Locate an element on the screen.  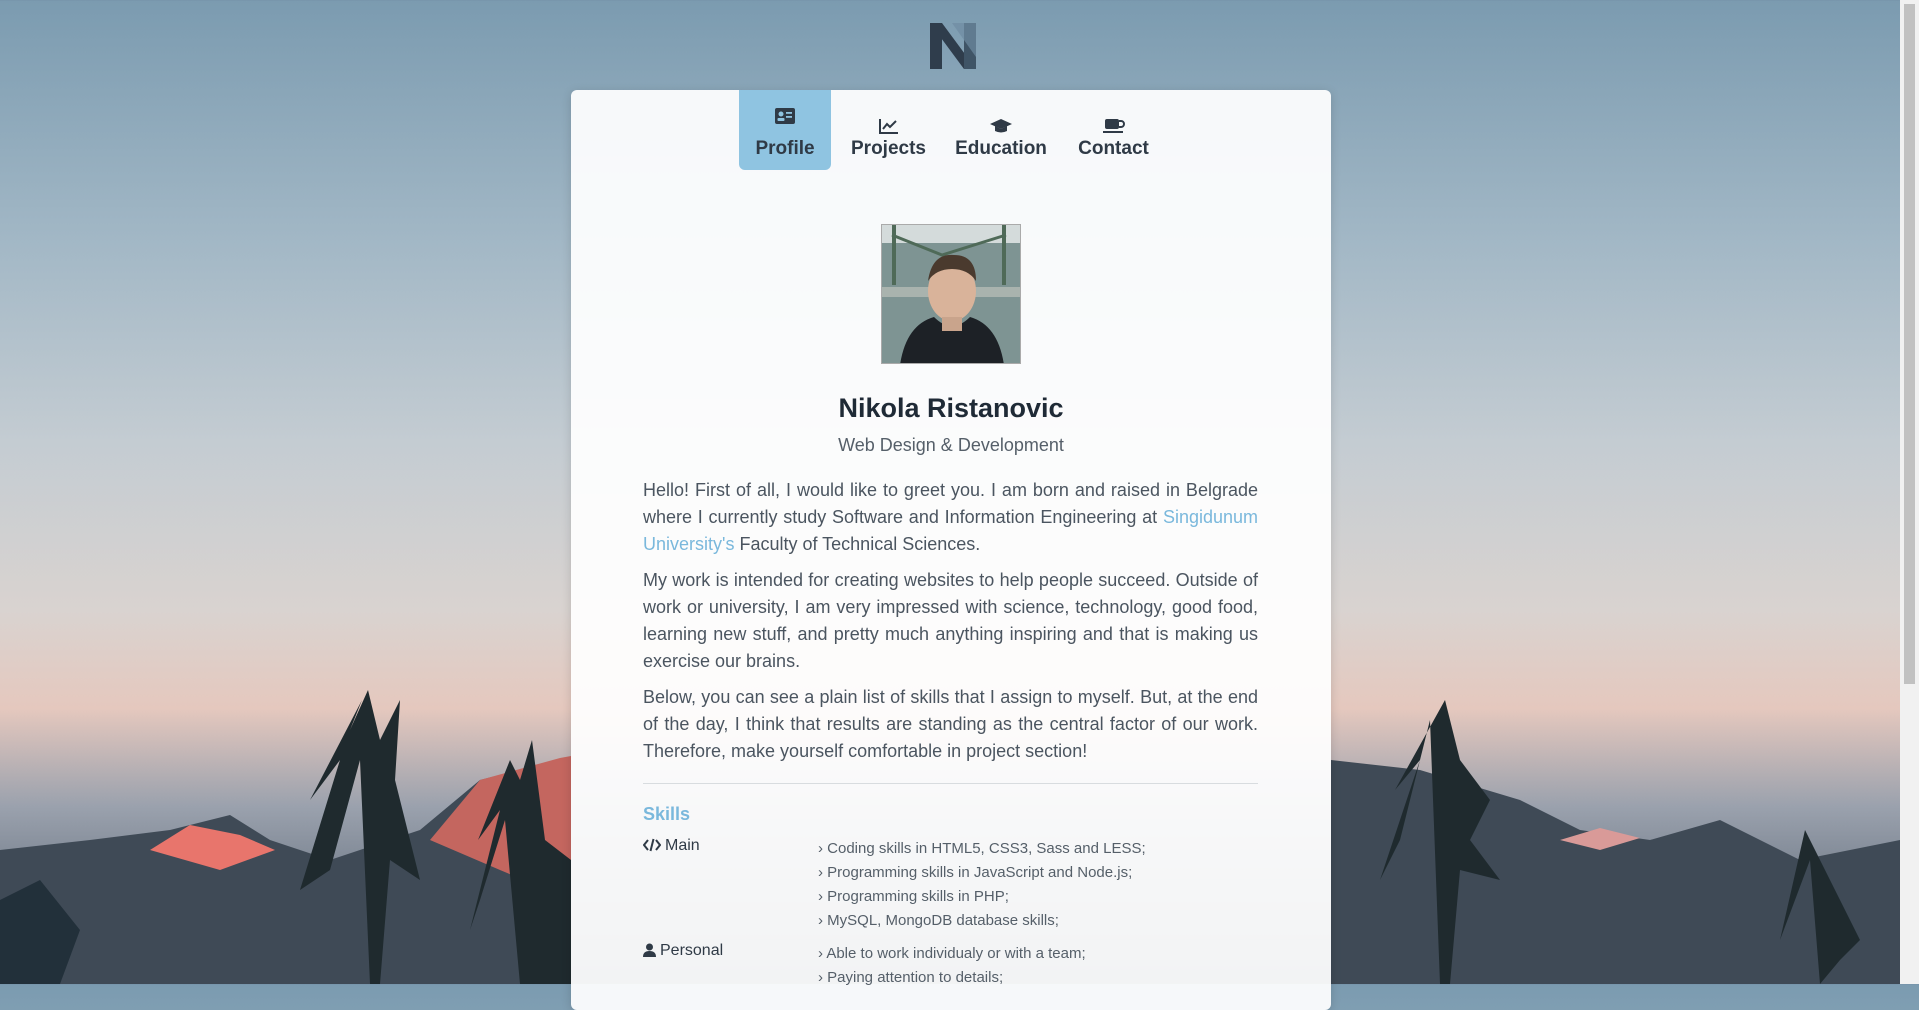
skill-category-main: Main is located at coordinates (671, 846).